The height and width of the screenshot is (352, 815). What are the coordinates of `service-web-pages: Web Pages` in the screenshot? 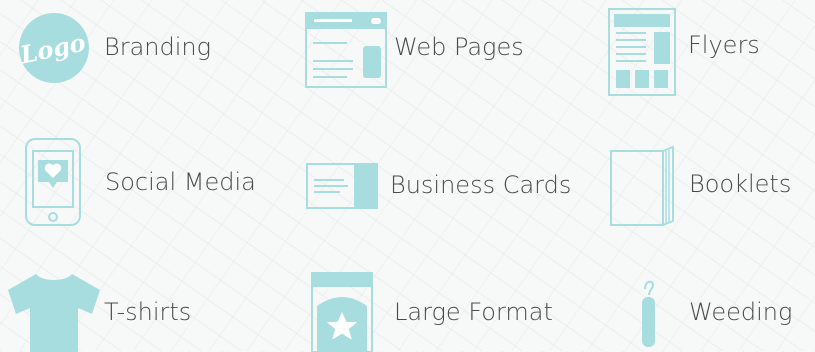 It's located at (425, 50).